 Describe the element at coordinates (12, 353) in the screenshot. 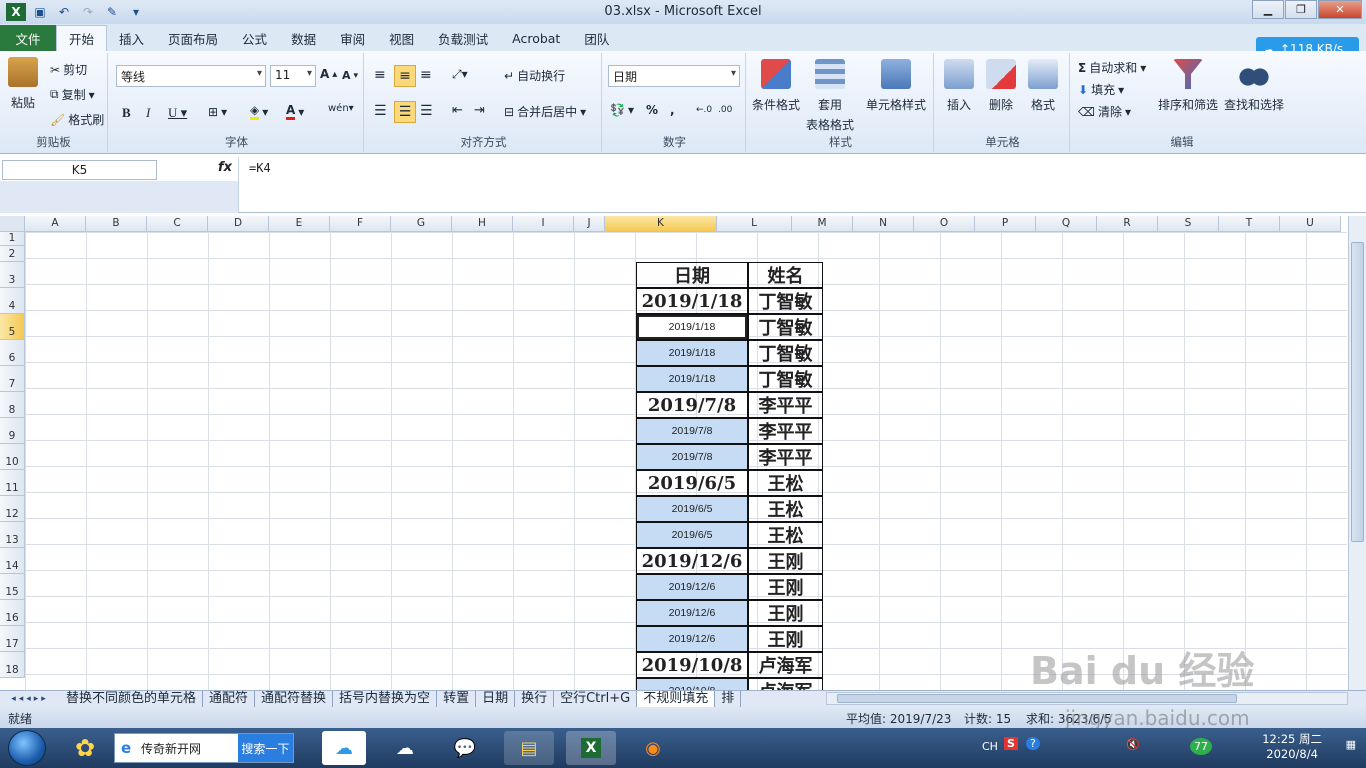

I see `row-header: 6` at that location.